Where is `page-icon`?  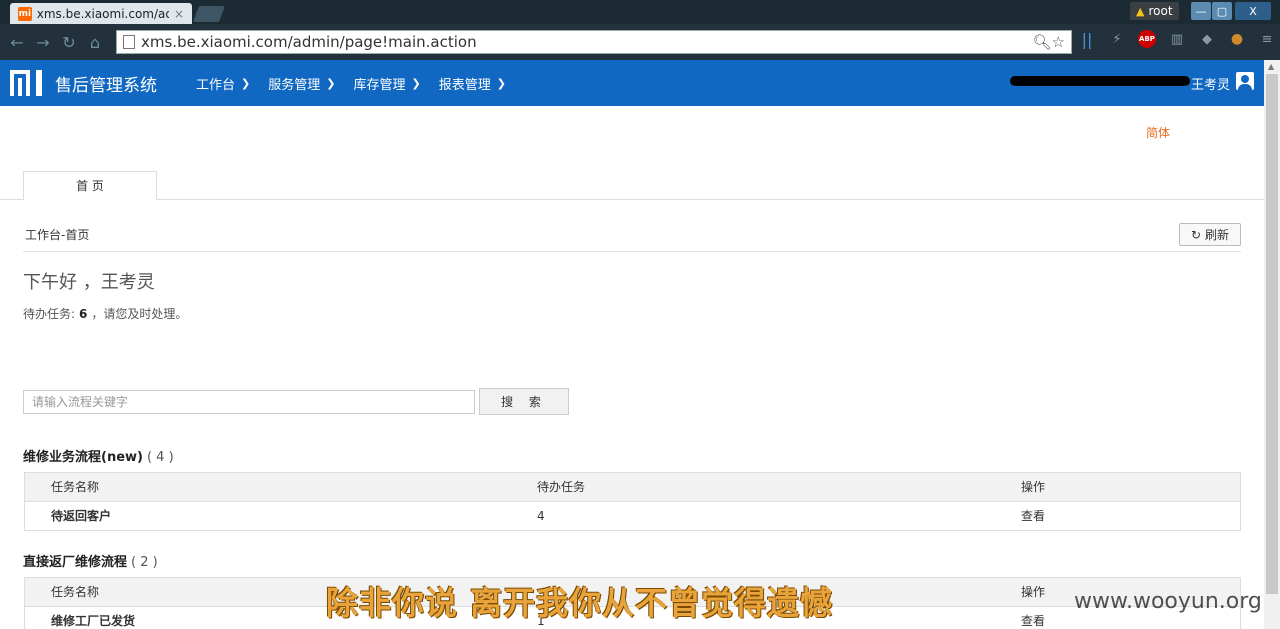 page-icon is located at coordinates (129, 42).